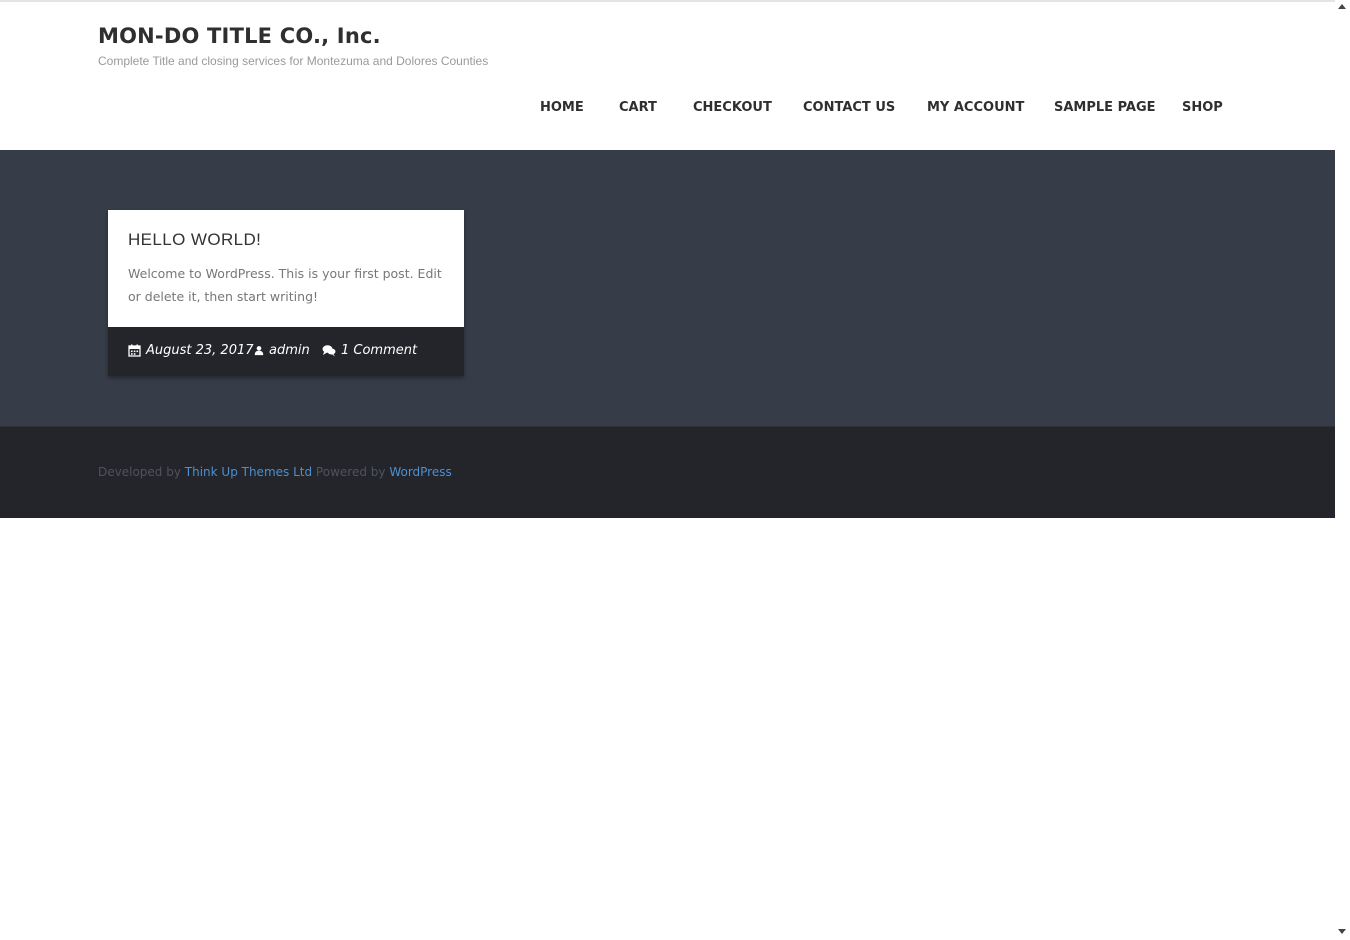 The width and height of the screenshot is (1350, 940). What do you see at coordinates (1342, 6) in the screenshot?
I see `scroll-up-arrow-icon` at bounding box center [1342, 6].